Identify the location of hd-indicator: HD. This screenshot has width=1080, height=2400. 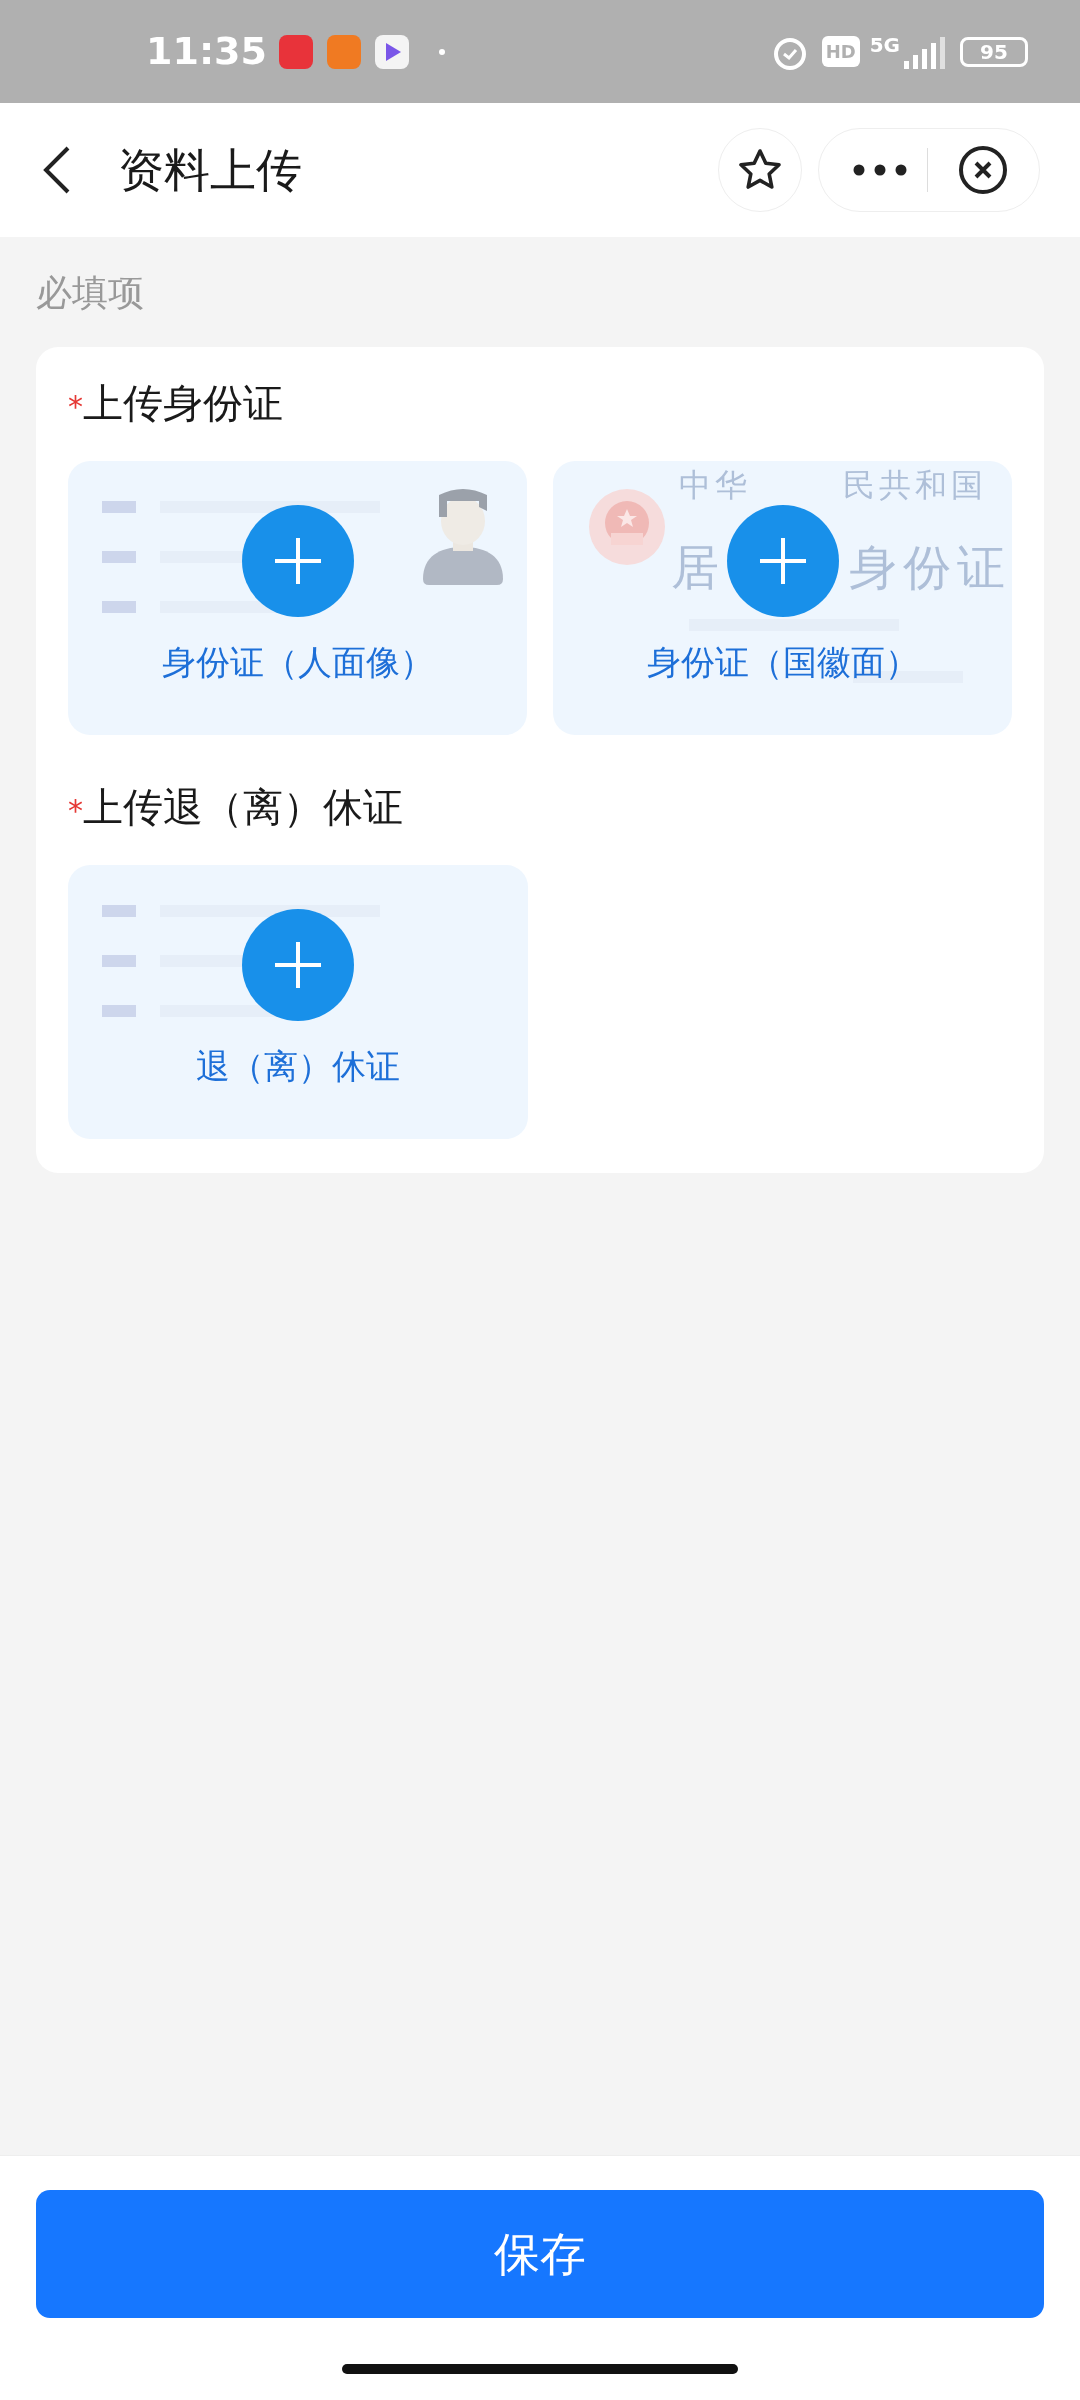
(840, 51).